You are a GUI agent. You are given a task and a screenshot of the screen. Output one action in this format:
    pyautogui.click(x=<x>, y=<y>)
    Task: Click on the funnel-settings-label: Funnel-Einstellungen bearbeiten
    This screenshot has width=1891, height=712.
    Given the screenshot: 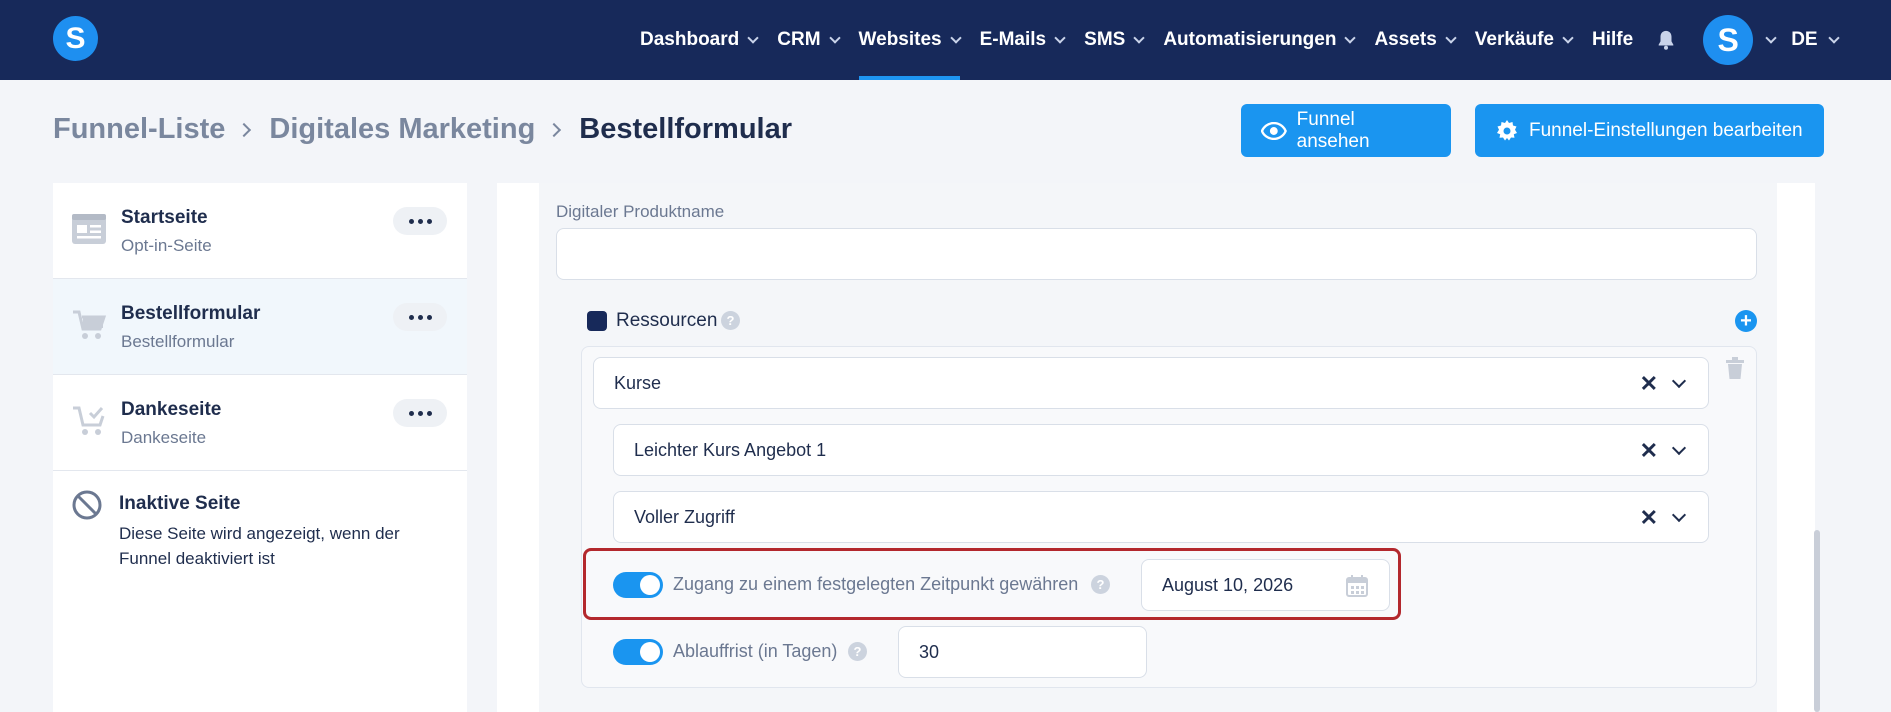 What is the action you would take?
    pyautogui.click(x=1666, y=130)
    